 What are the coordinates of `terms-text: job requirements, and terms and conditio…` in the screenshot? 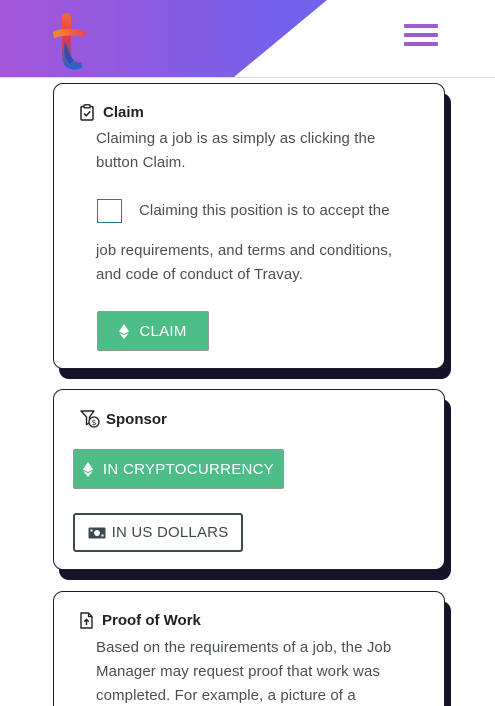 It's located at (244, 262).